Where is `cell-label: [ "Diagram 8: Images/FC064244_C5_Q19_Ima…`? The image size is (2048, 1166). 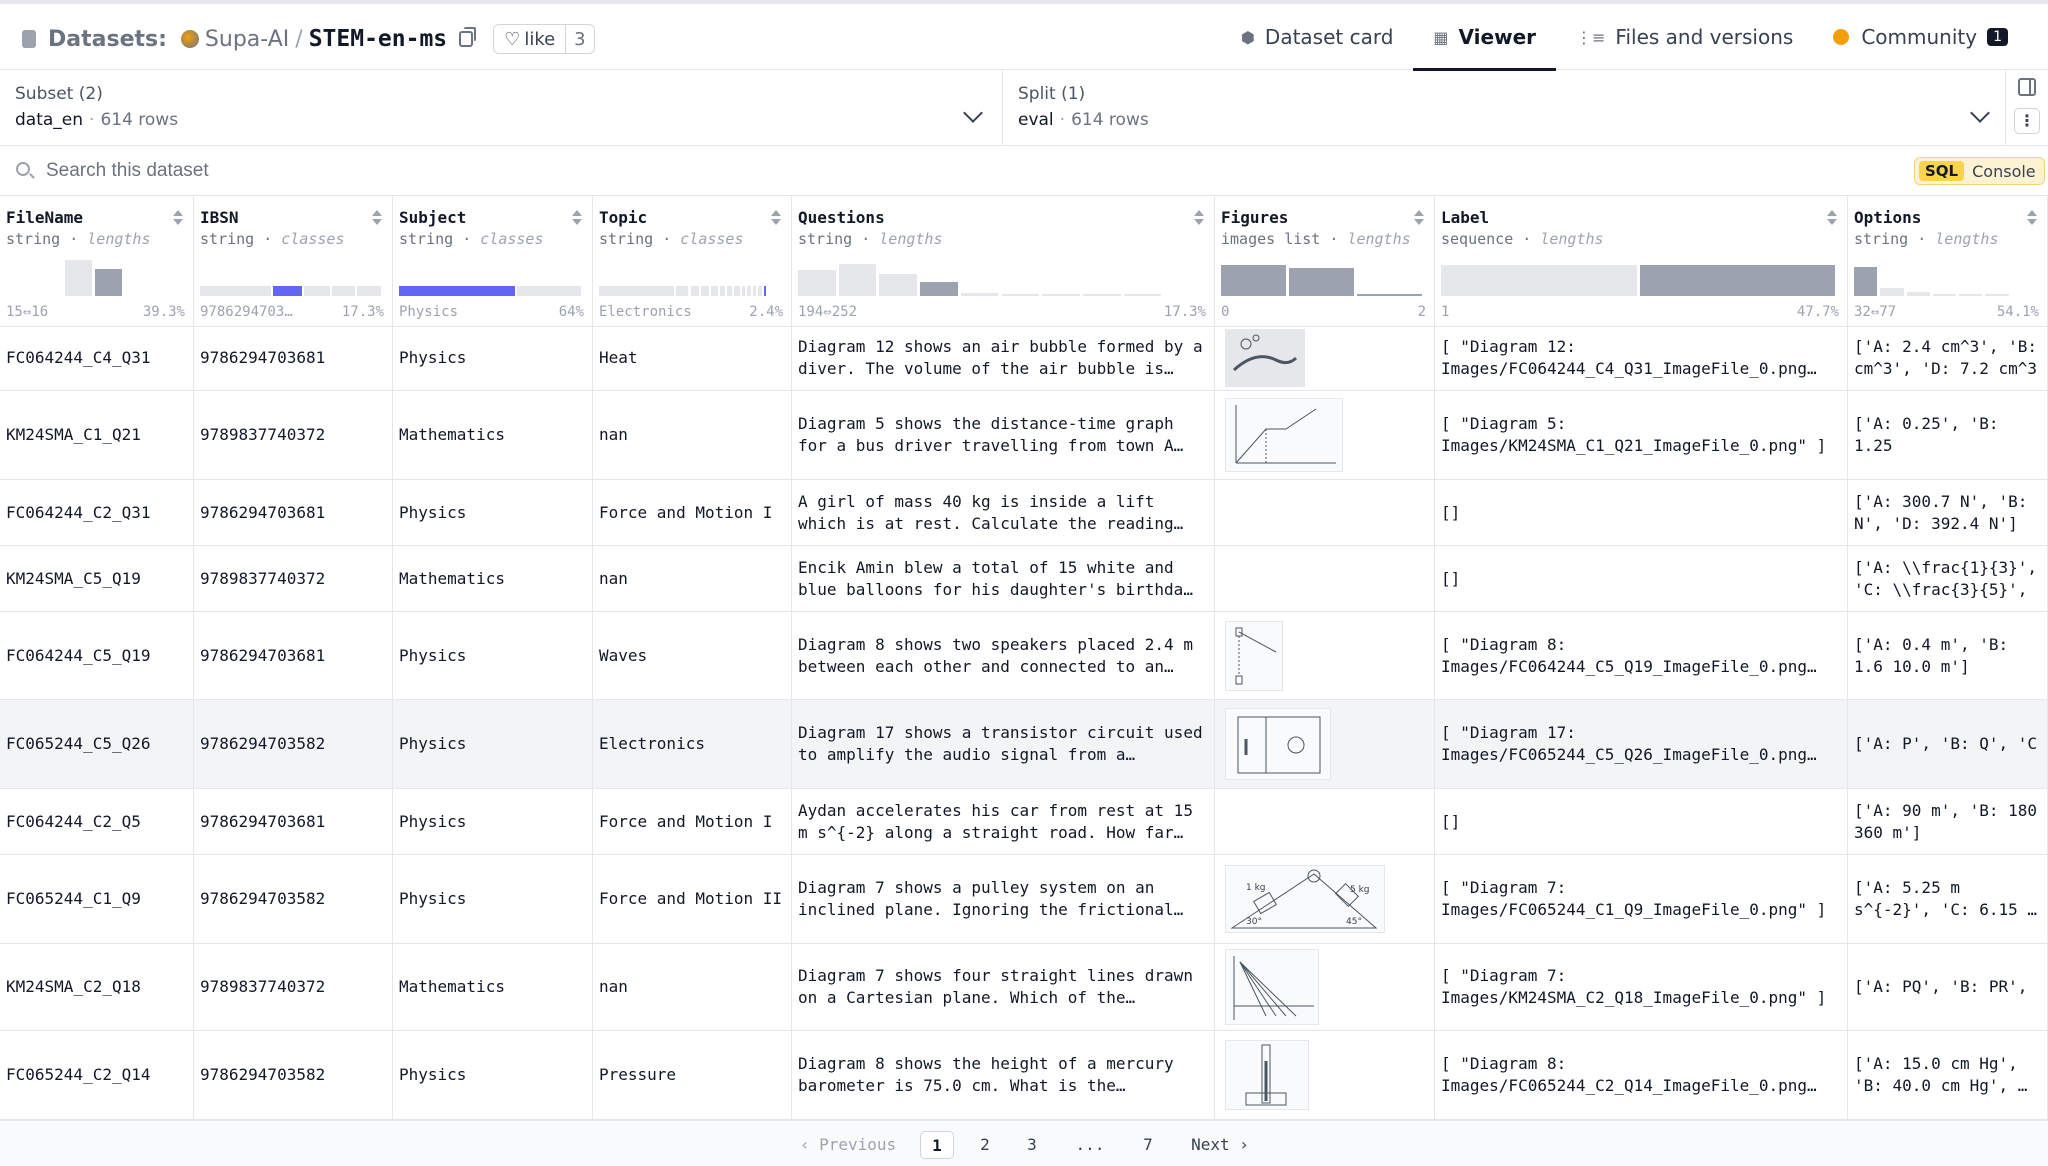 cell-label: [ "Diagram 8: Images/FC064244_C5_Q19_Ima… is located at coordinates (1641, 655).